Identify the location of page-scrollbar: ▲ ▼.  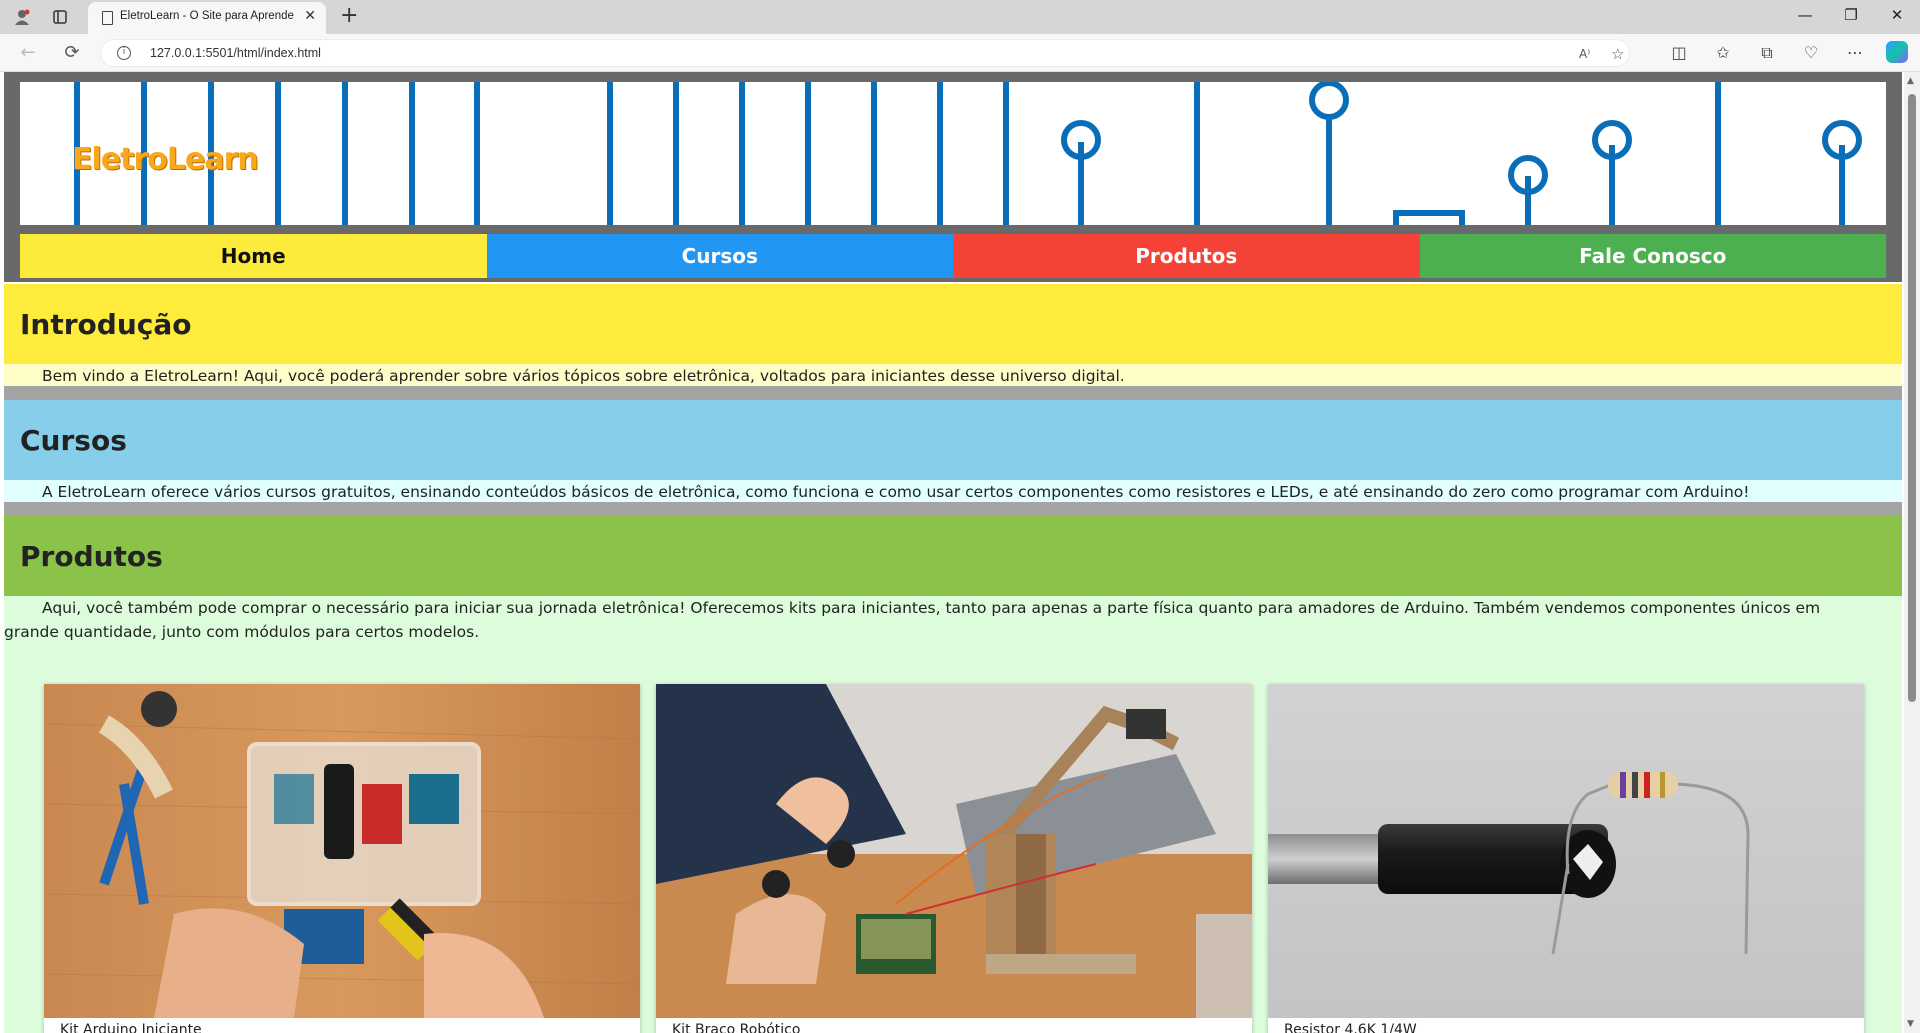
(1912, 552).